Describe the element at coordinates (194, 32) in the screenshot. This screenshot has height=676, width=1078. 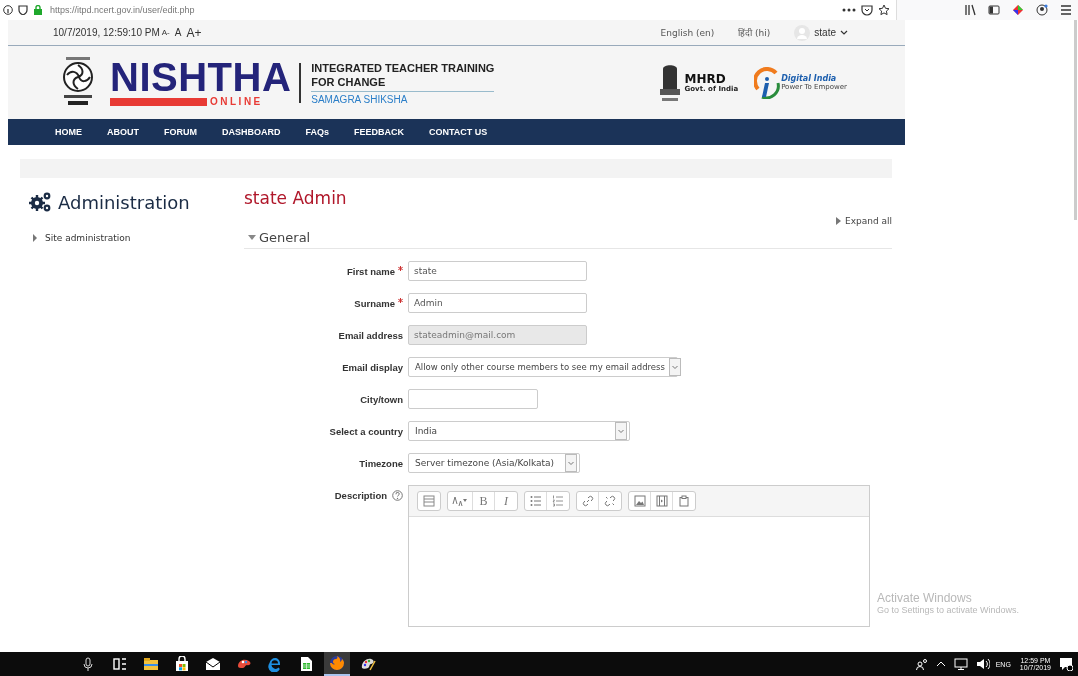
I see `font-size-link: A+` at that location.